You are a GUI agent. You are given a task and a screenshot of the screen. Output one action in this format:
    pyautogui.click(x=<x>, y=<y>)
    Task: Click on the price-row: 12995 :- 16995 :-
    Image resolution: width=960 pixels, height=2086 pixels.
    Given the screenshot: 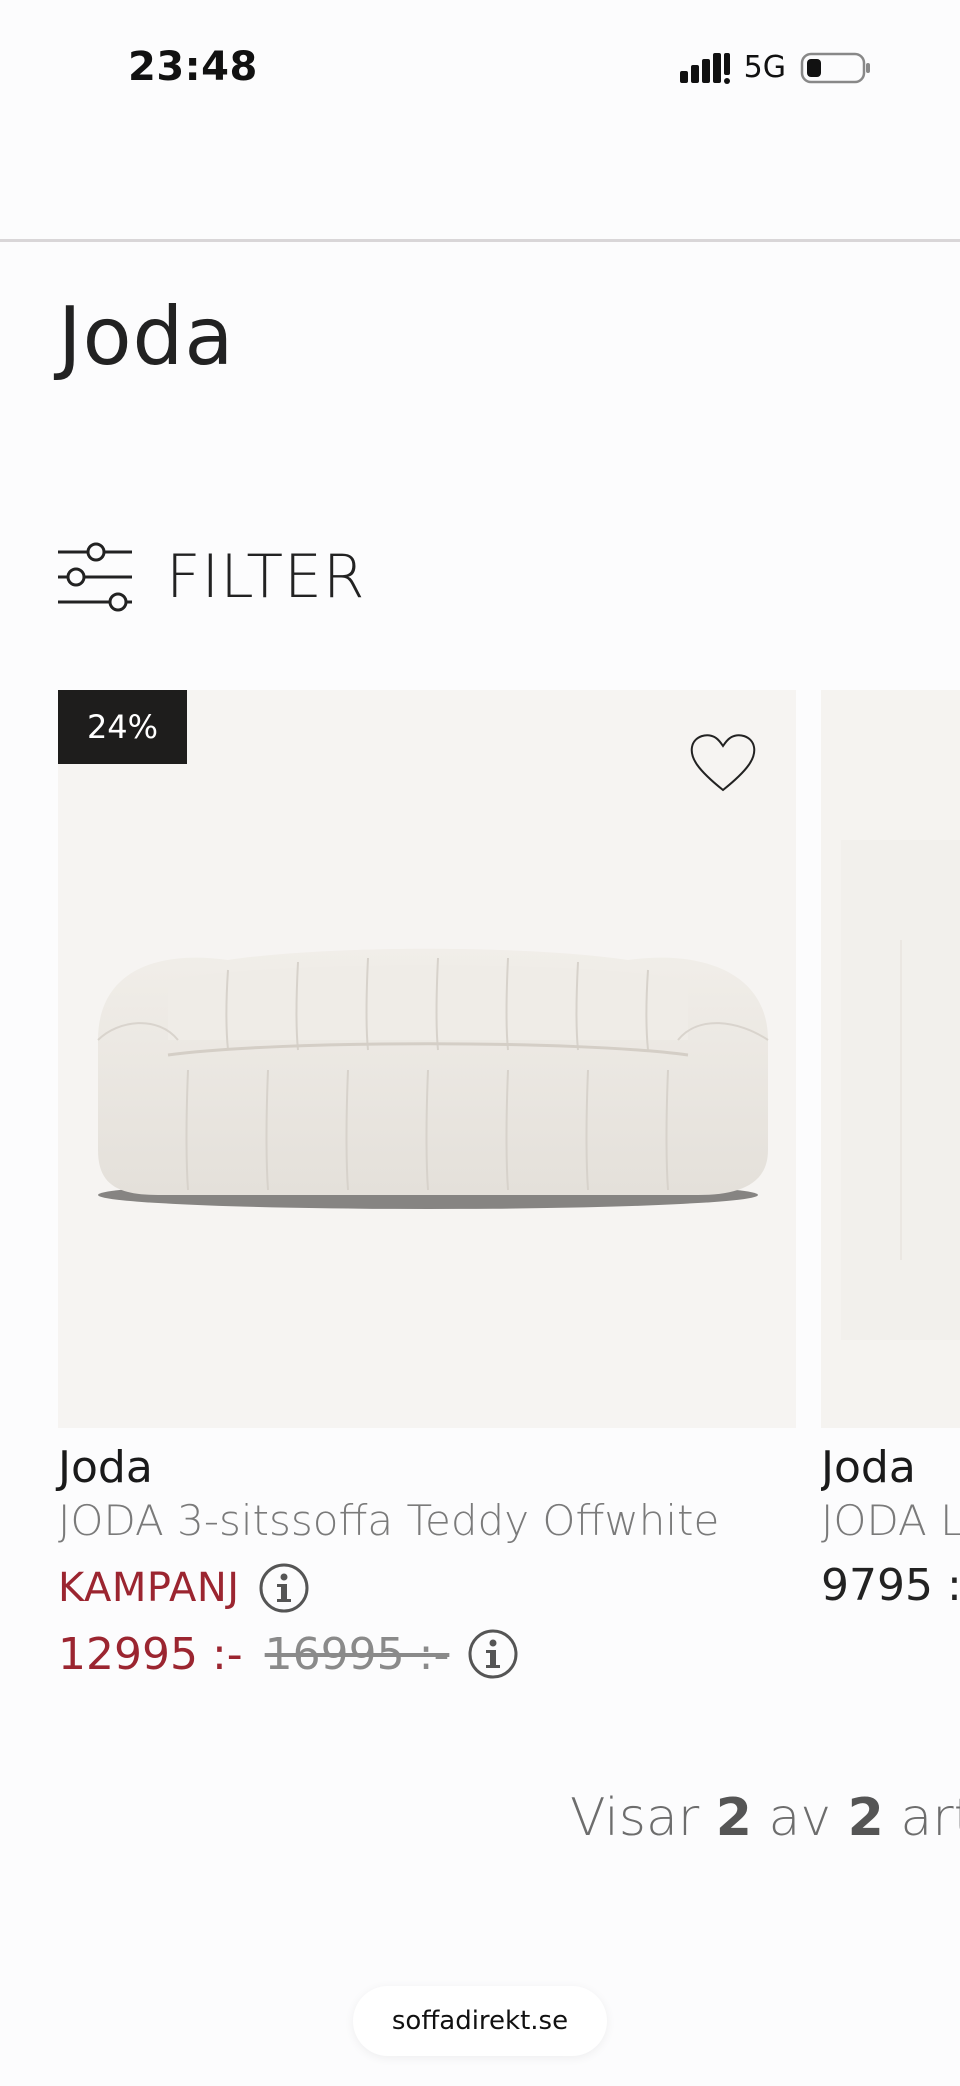 What is the action you would take?
    pyautogui.click(x=288, y=1654)
    